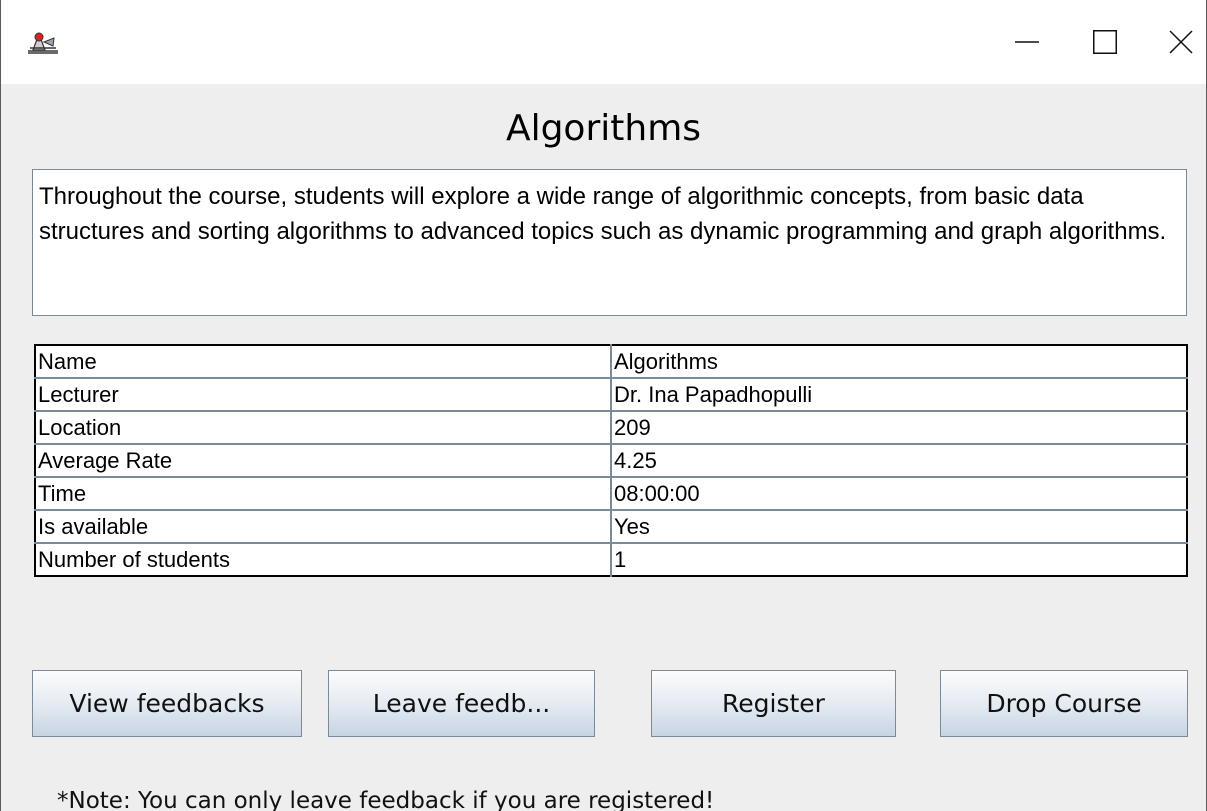  I want to click on detail-value: Yes, so click(899, 527).